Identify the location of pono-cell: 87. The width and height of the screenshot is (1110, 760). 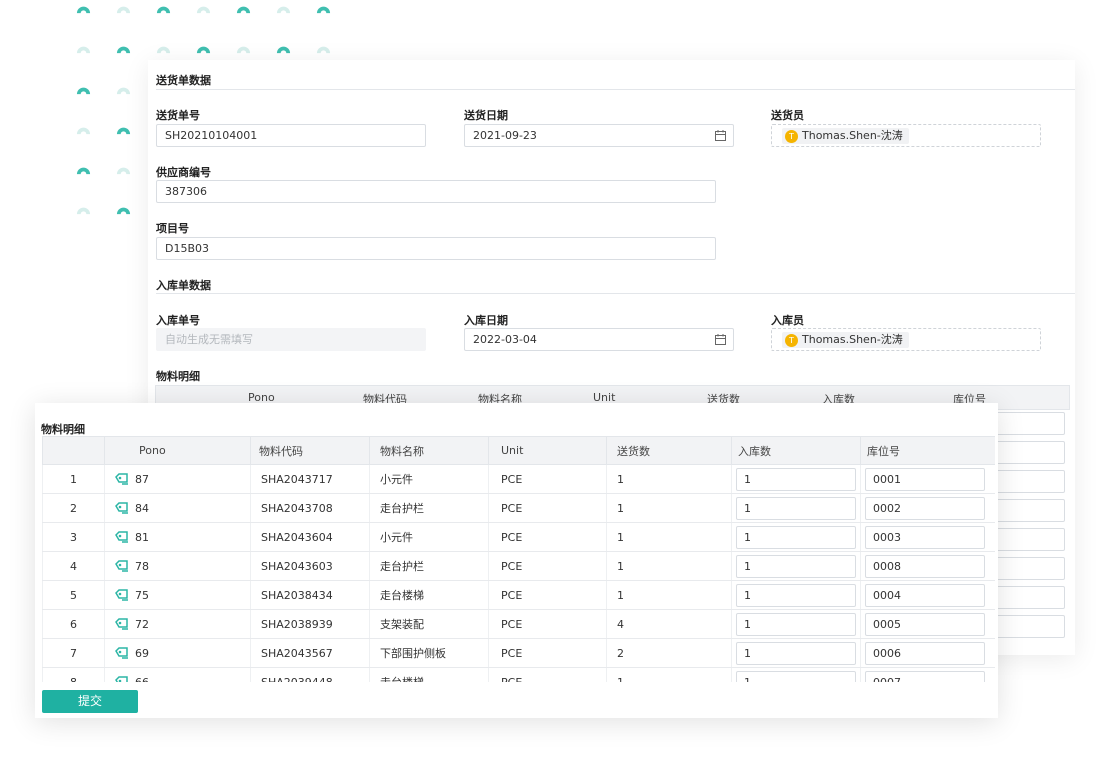
(177, 479).